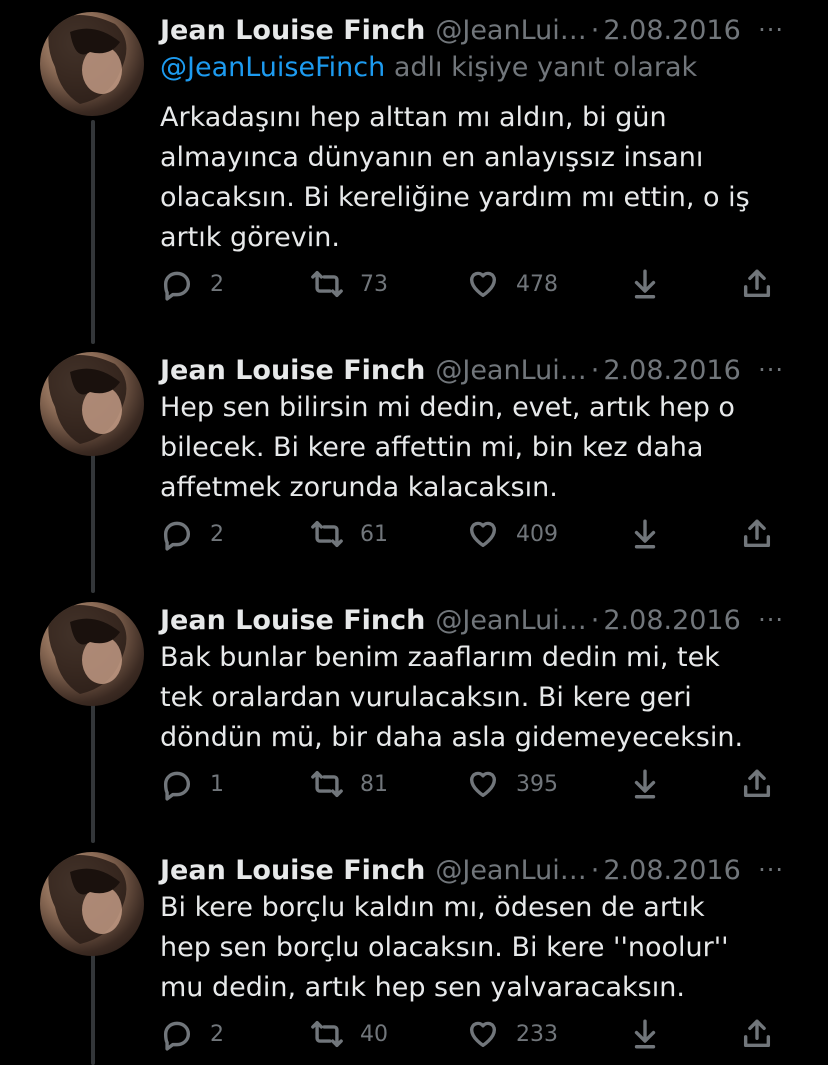 This screenshot has width=828, height=1065. I want to click on like-count: 478, so click(537, 284).